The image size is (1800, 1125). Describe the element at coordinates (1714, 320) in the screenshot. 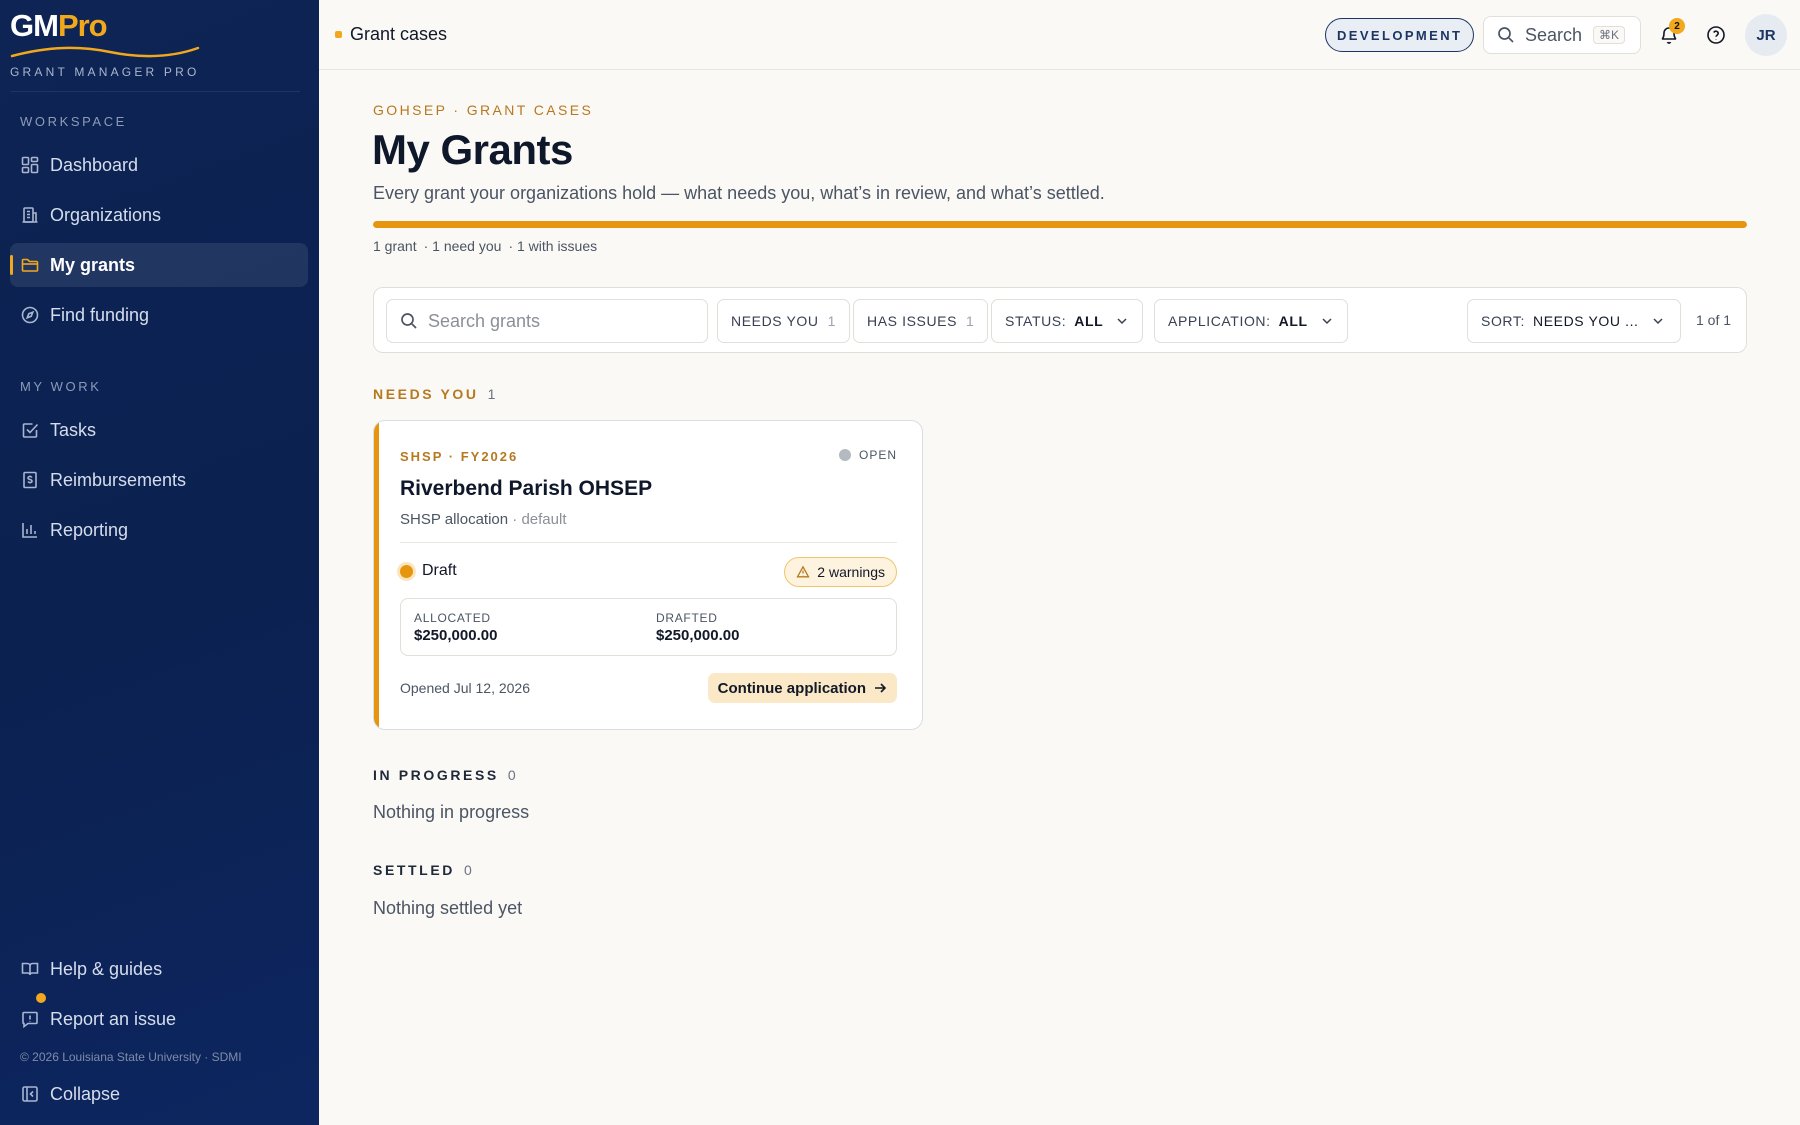

I see `pagination-text: 1 of 1` at that location.